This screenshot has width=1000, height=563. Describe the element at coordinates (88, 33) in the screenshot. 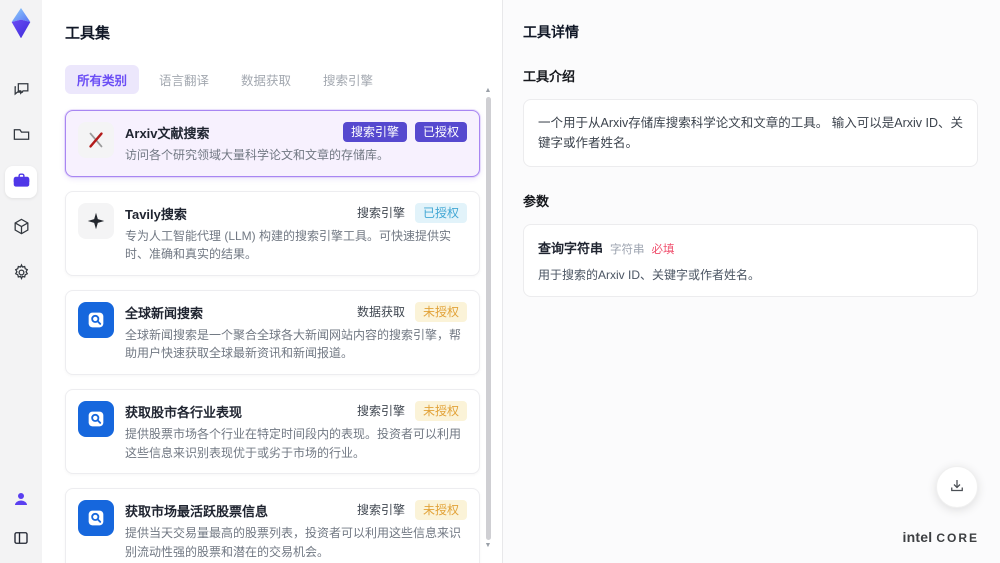

I see `page-title: 工具集` at that location.